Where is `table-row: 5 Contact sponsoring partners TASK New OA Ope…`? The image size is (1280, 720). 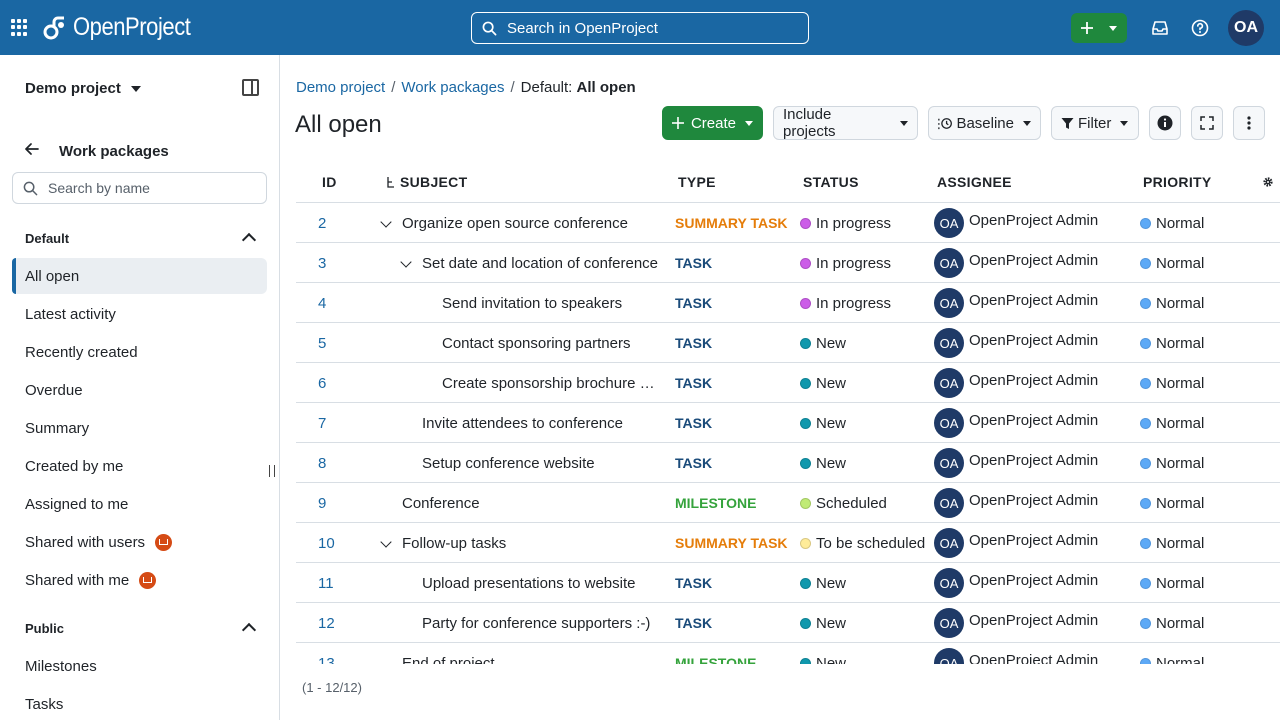 table-row: 5 Contact sponsoring partners TASK New OA Ope… is located at coordinates (788, 343).